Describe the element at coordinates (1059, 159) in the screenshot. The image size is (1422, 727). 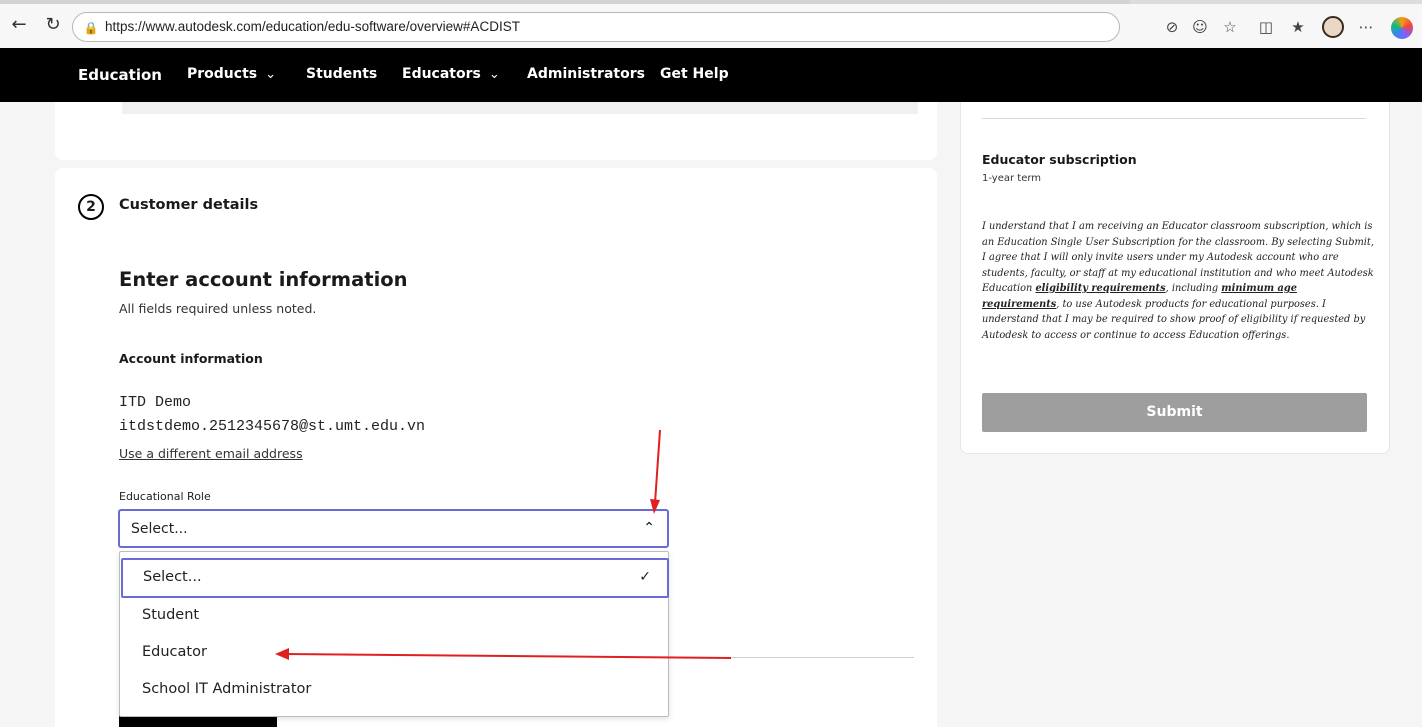
I see `plan-title: Educator subscription` at that location.